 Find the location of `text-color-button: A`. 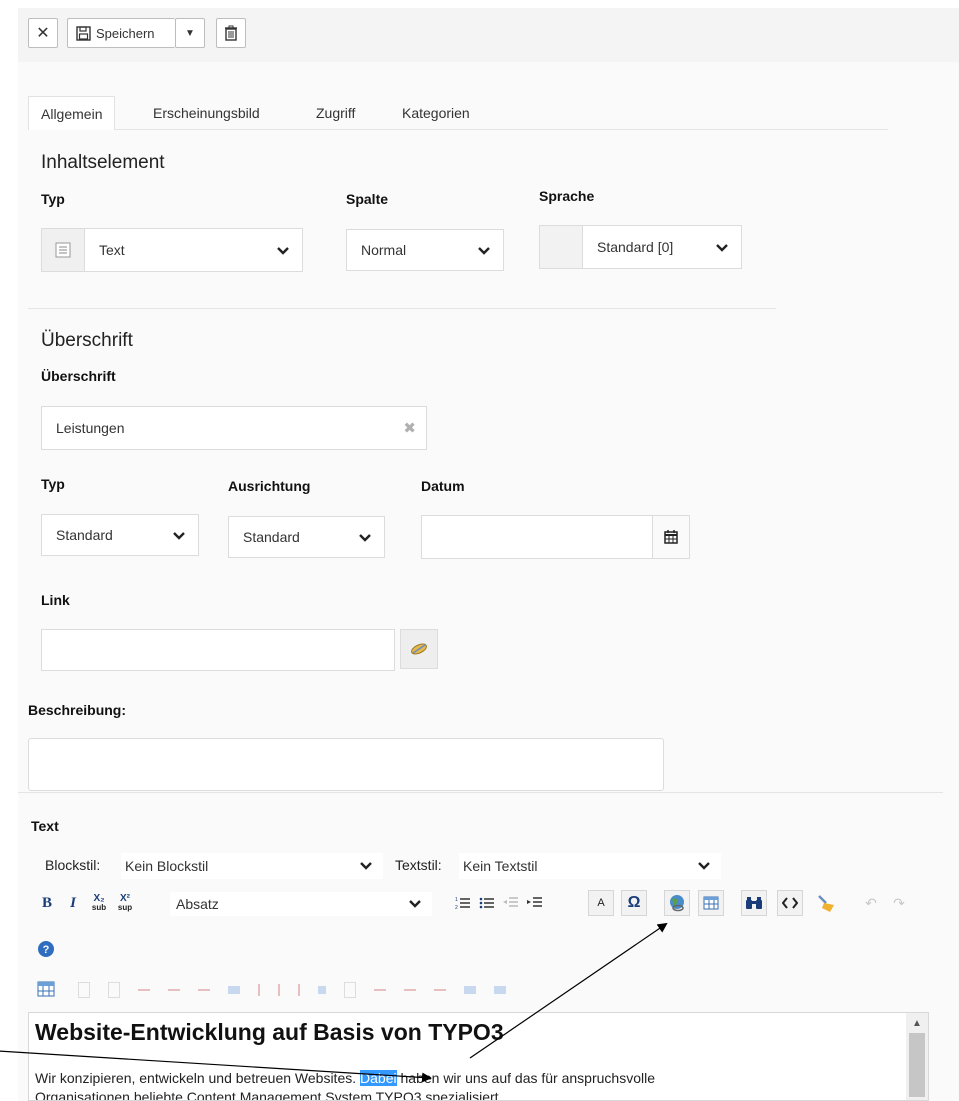

text-color-button: A is located at coordinates (601, 903).